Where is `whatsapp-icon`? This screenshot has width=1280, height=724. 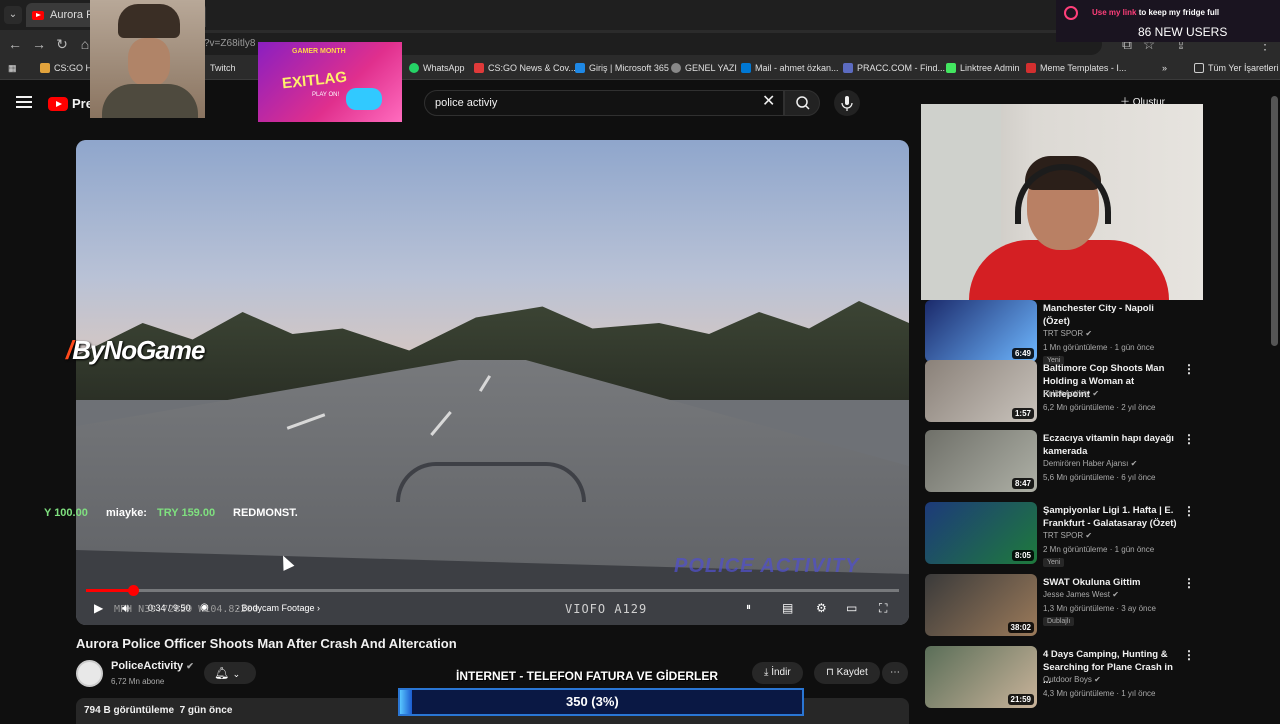 whatsapp-icon is located at coordinates (414, 68).